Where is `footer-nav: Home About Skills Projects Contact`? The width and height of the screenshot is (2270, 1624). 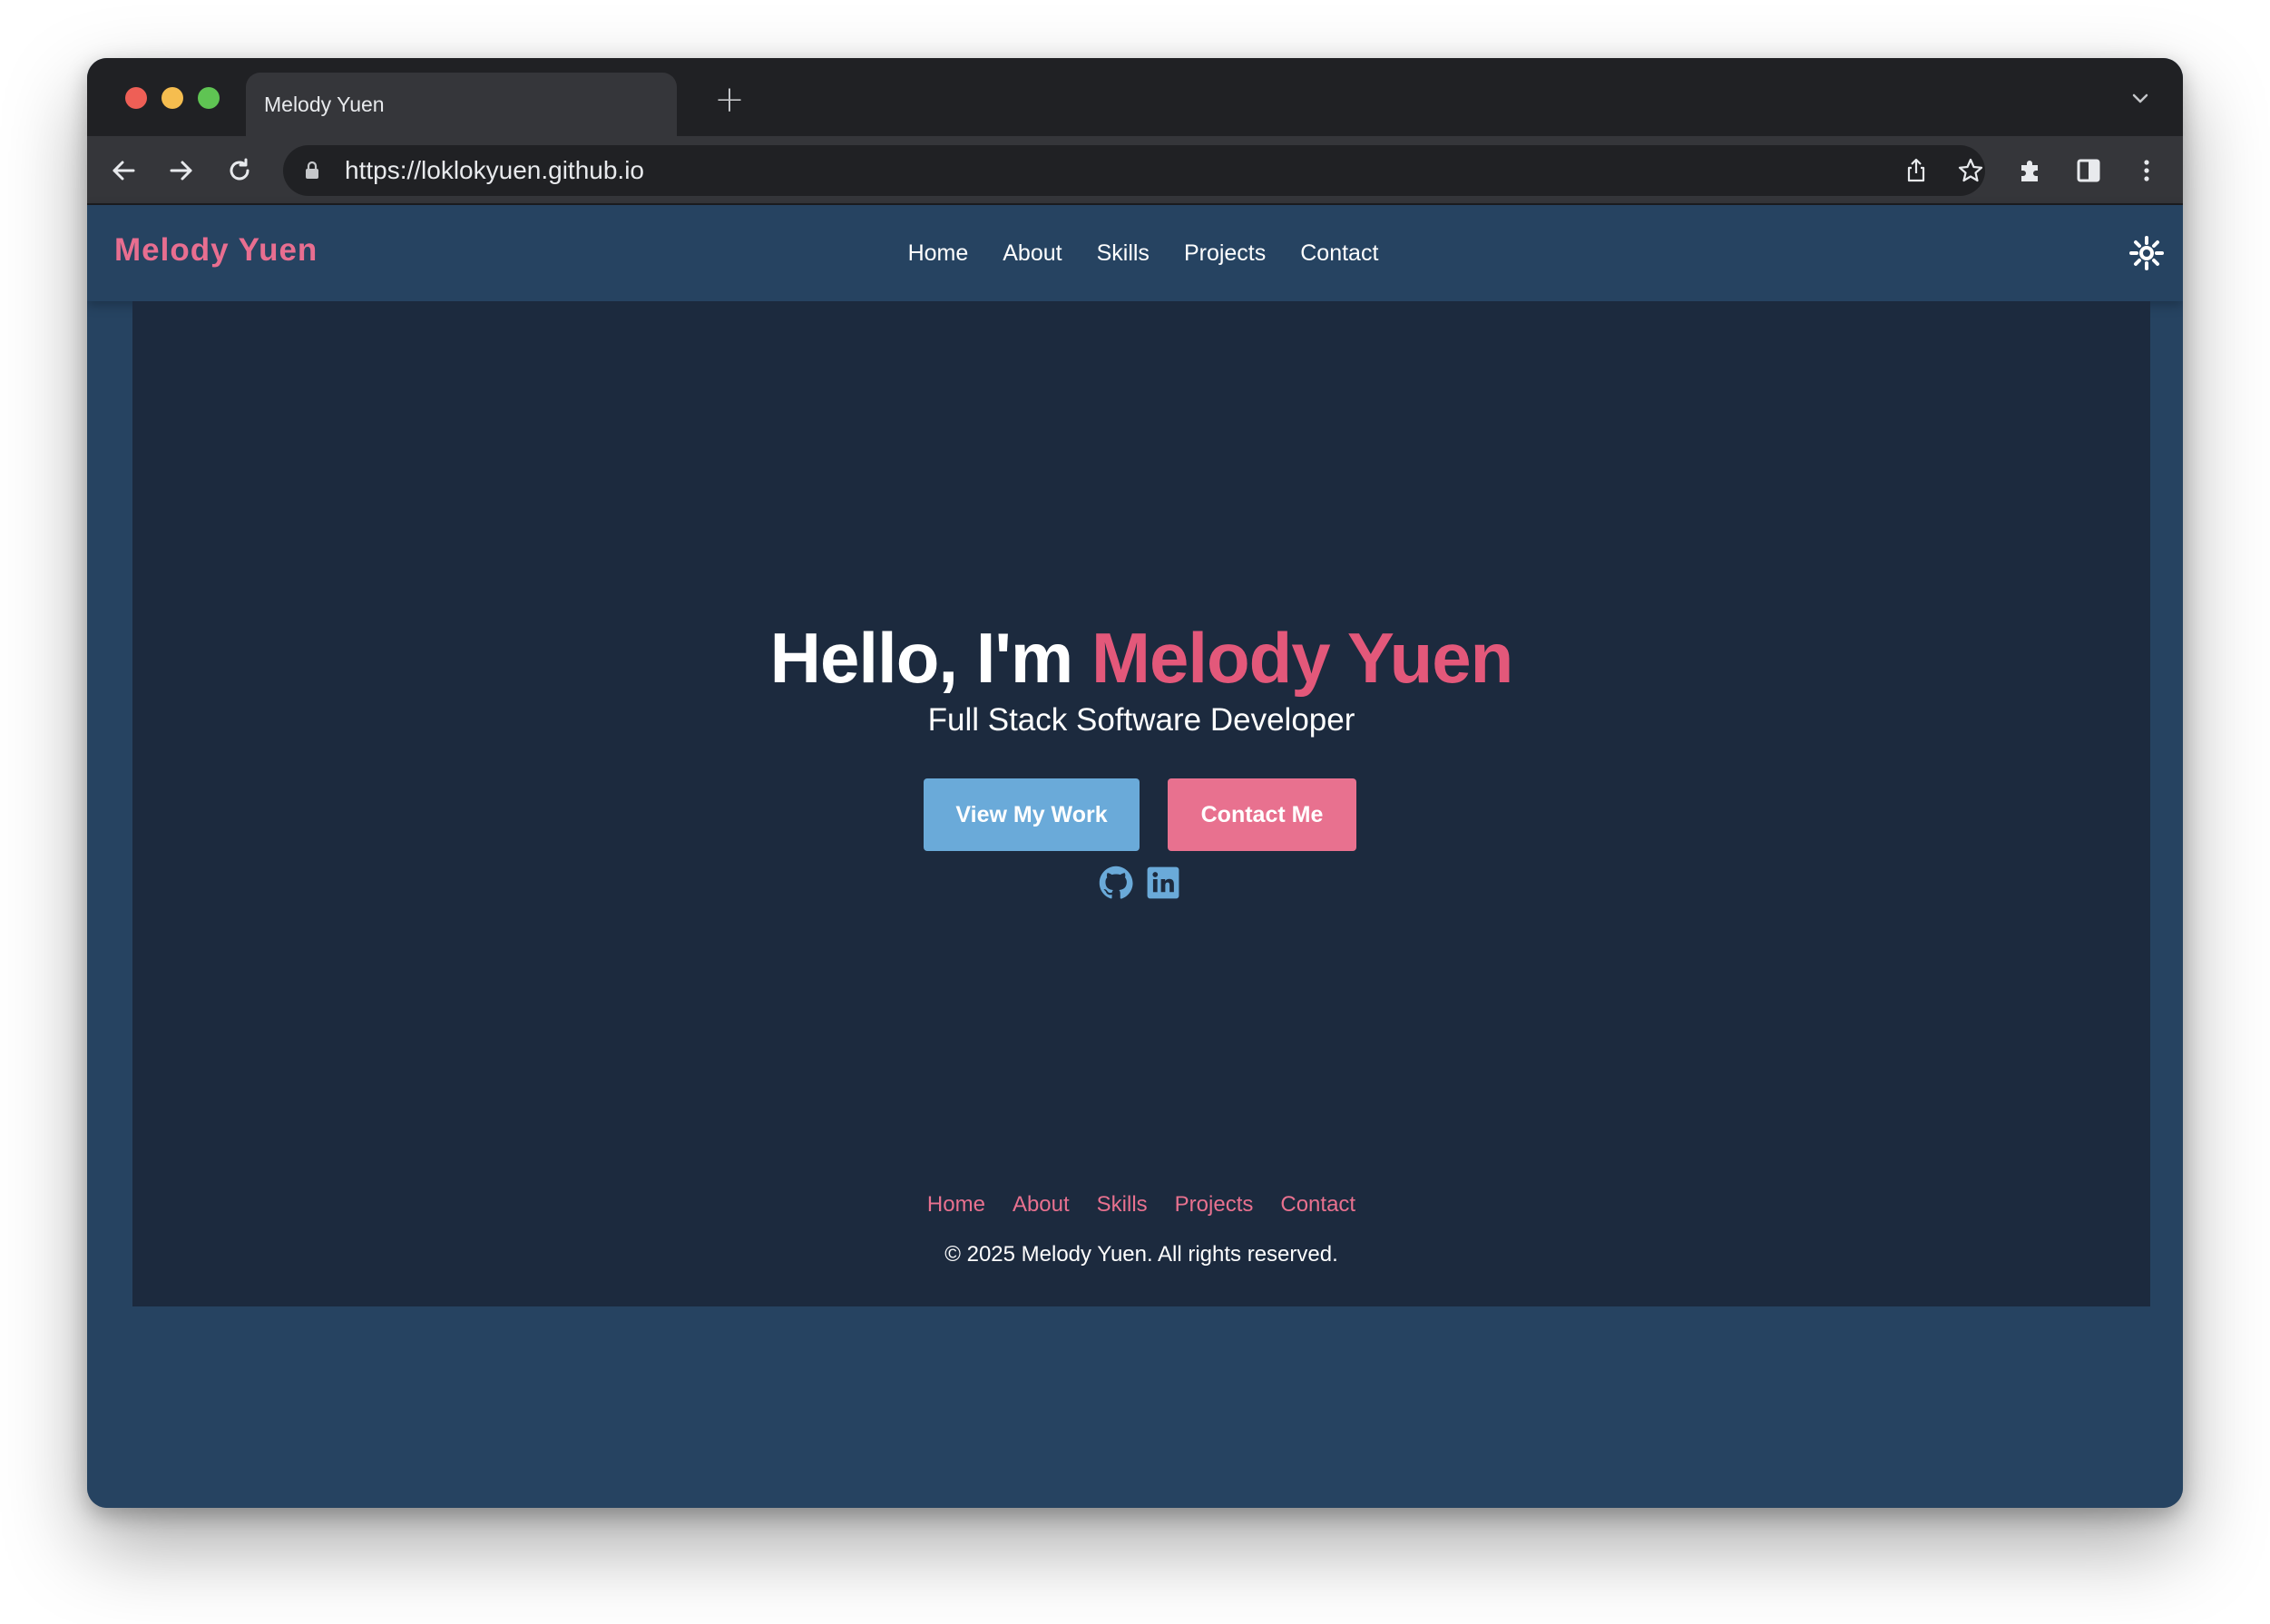
footer-nav: Home About Skills Projects Contact is located at coordinates (1141, 1205).